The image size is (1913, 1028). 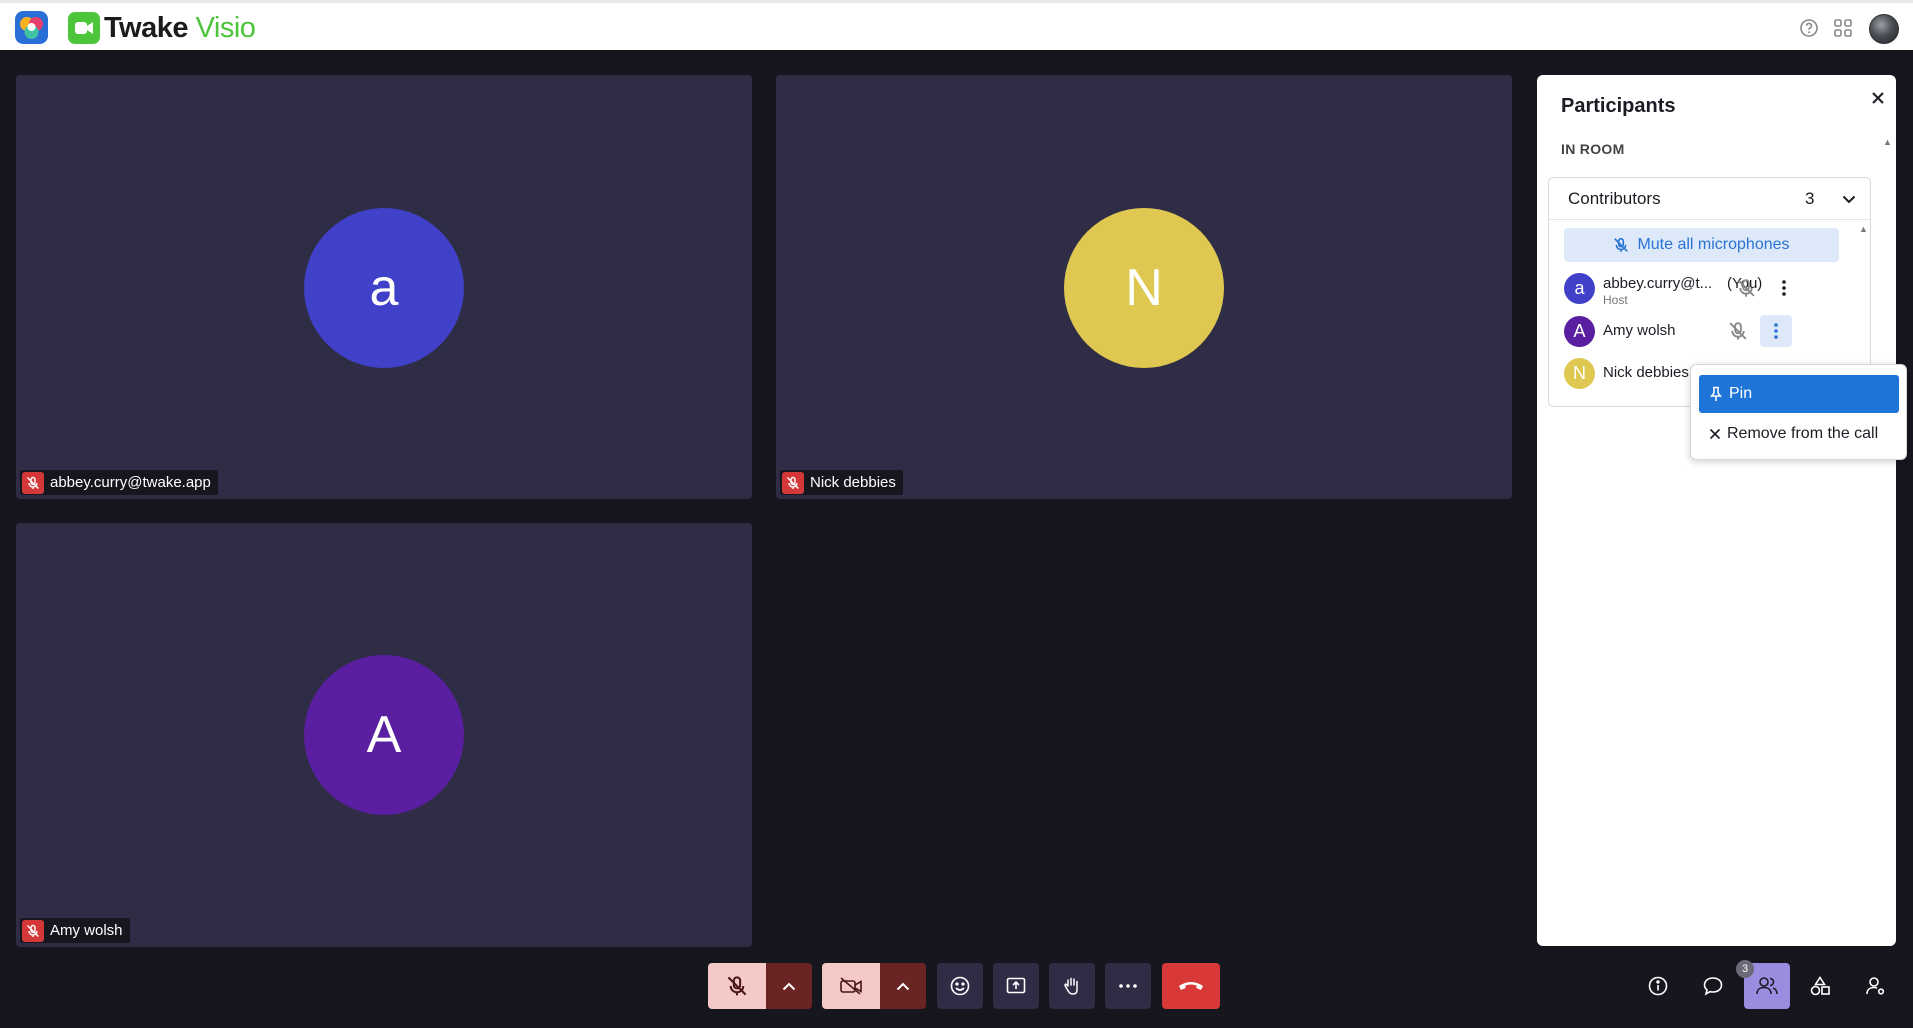 I want to click on chat-button, so click(x=1713, y=986).